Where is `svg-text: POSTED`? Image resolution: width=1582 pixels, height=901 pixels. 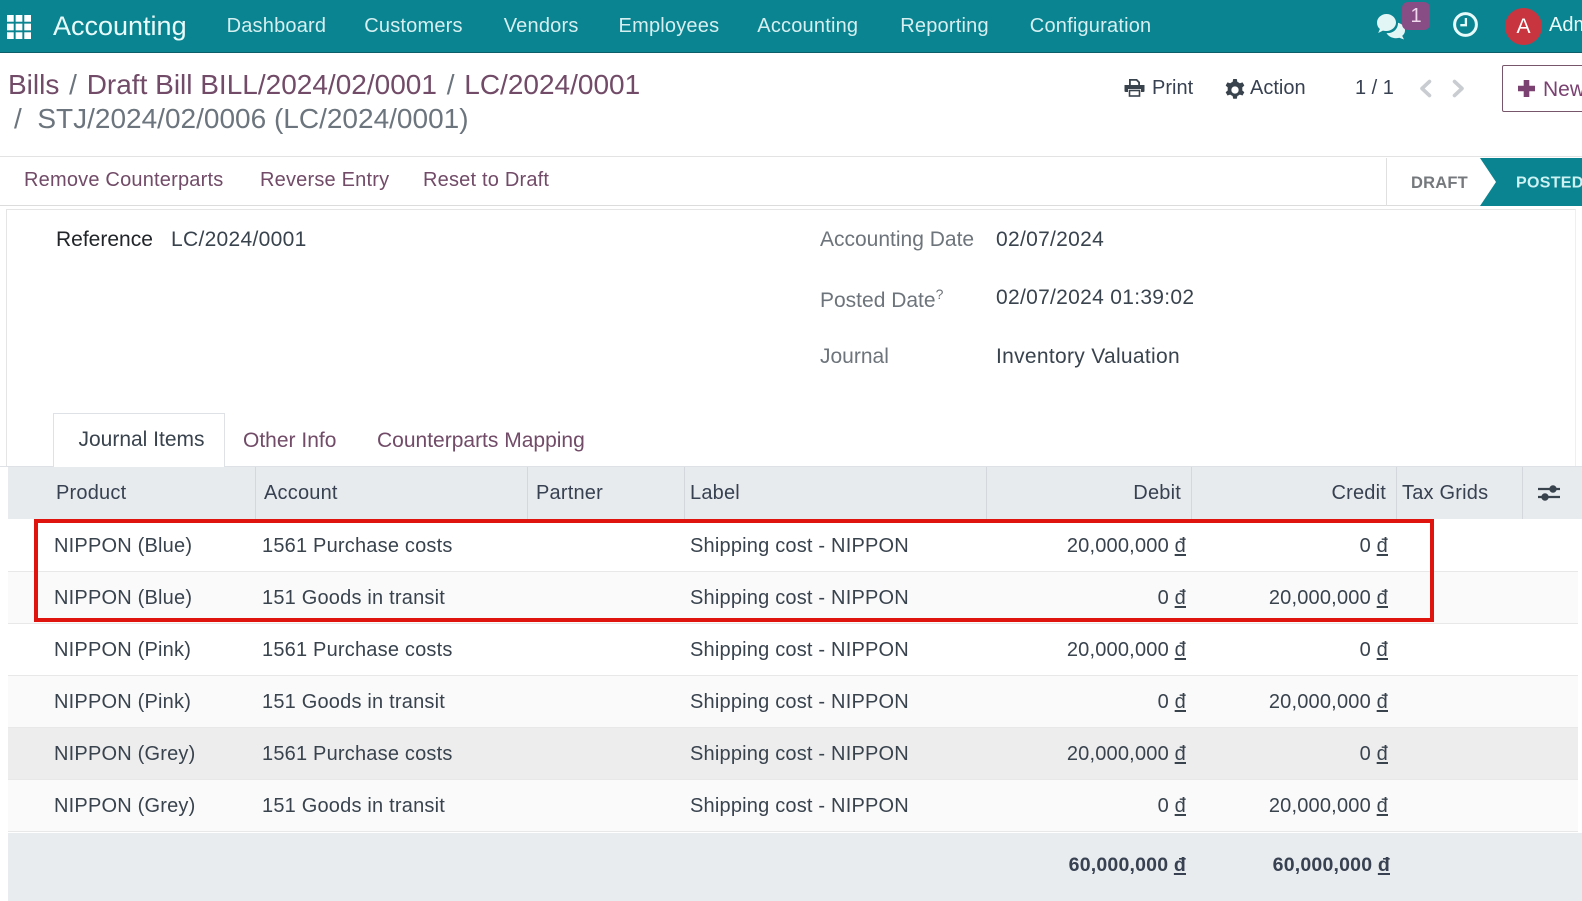 svg-text: POSTED is located at coordinates (1549, 183).